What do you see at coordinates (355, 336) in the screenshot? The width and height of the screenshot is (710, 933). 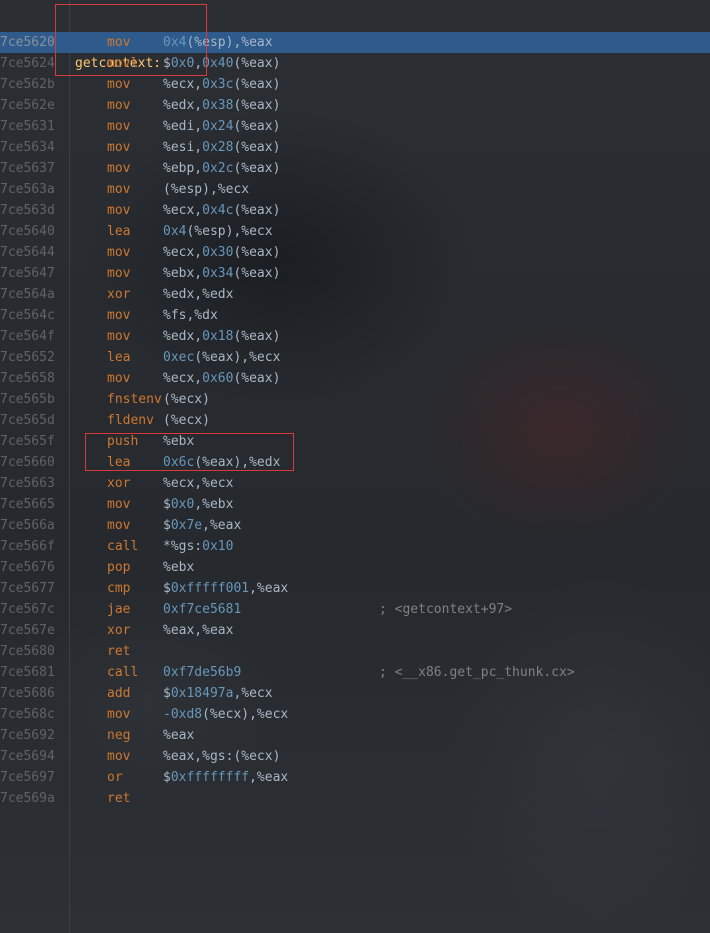 I see `instruction-line: 7ce564f mov %edx,0x18(%eax)` at bounding box center [355, 336].